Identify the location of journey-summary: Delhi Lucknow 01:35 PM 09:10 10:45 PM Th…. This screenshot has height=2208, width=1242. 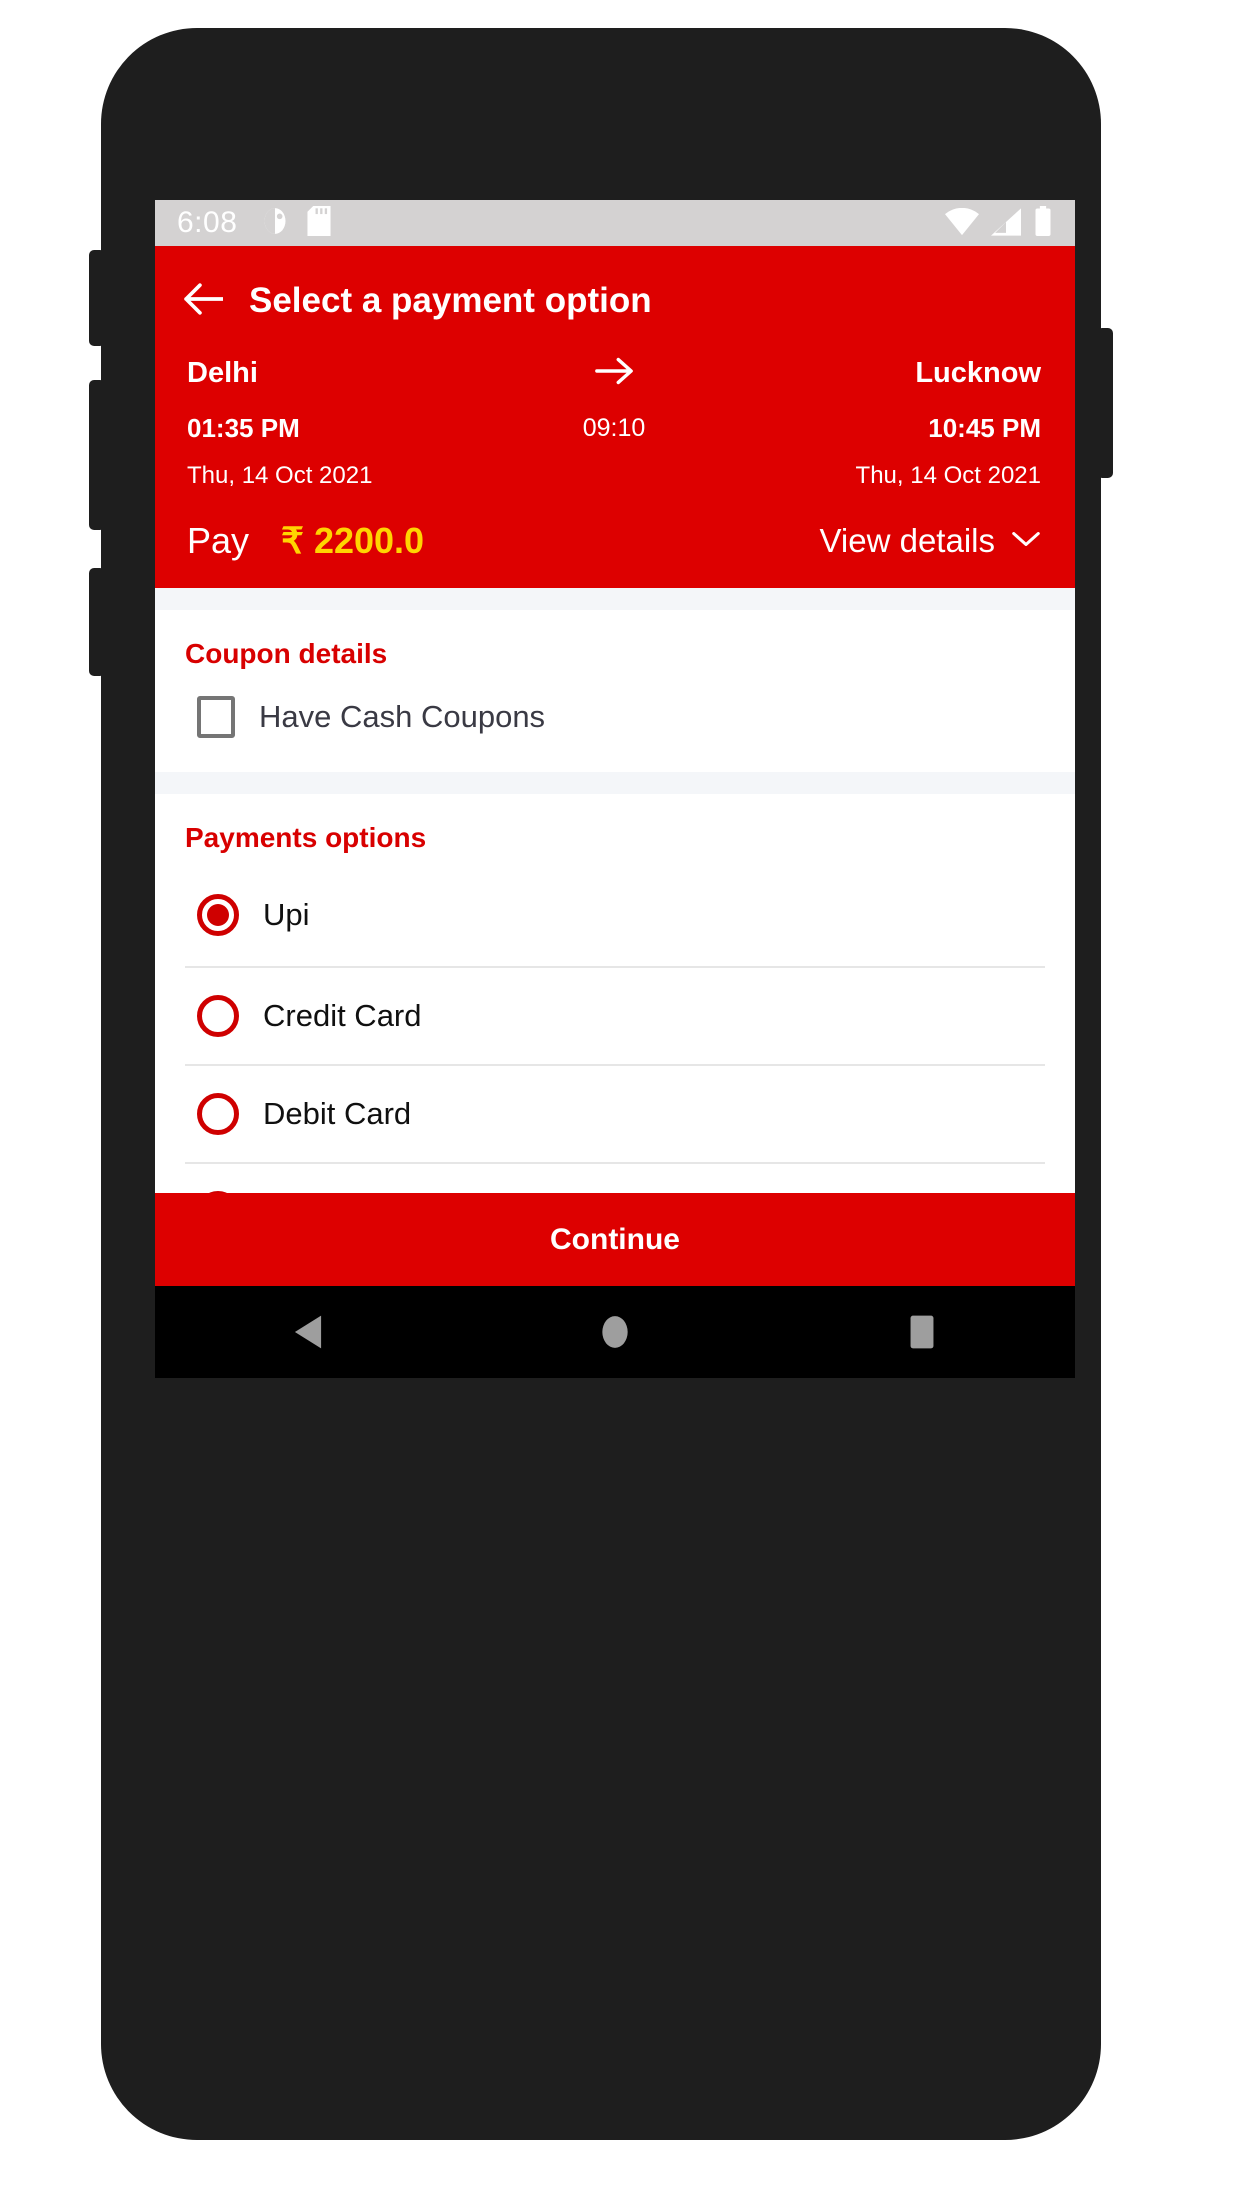
(615, 410).